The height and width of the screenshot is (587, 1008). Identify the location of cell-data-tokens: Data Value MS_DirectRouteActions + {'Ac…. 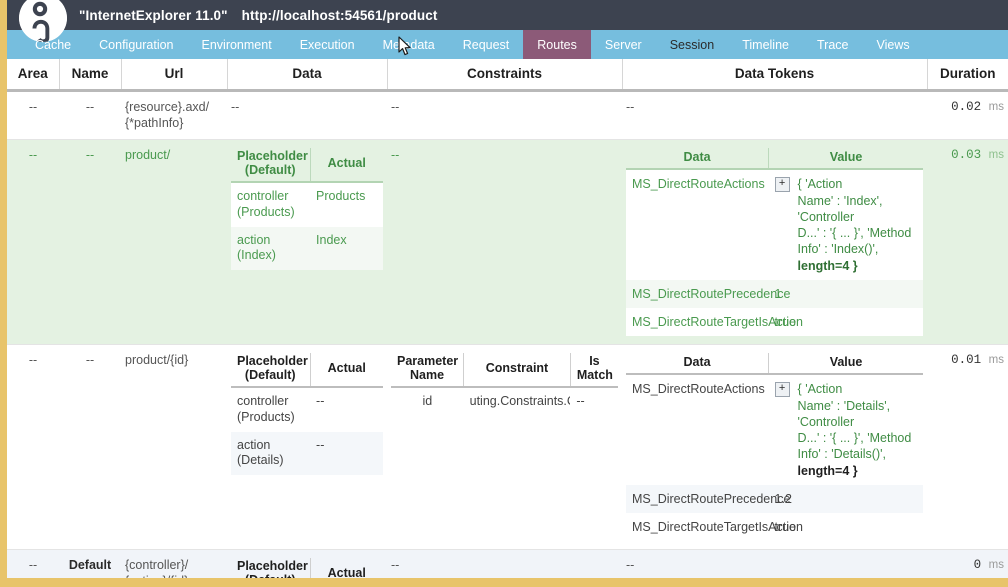
(774, 447).